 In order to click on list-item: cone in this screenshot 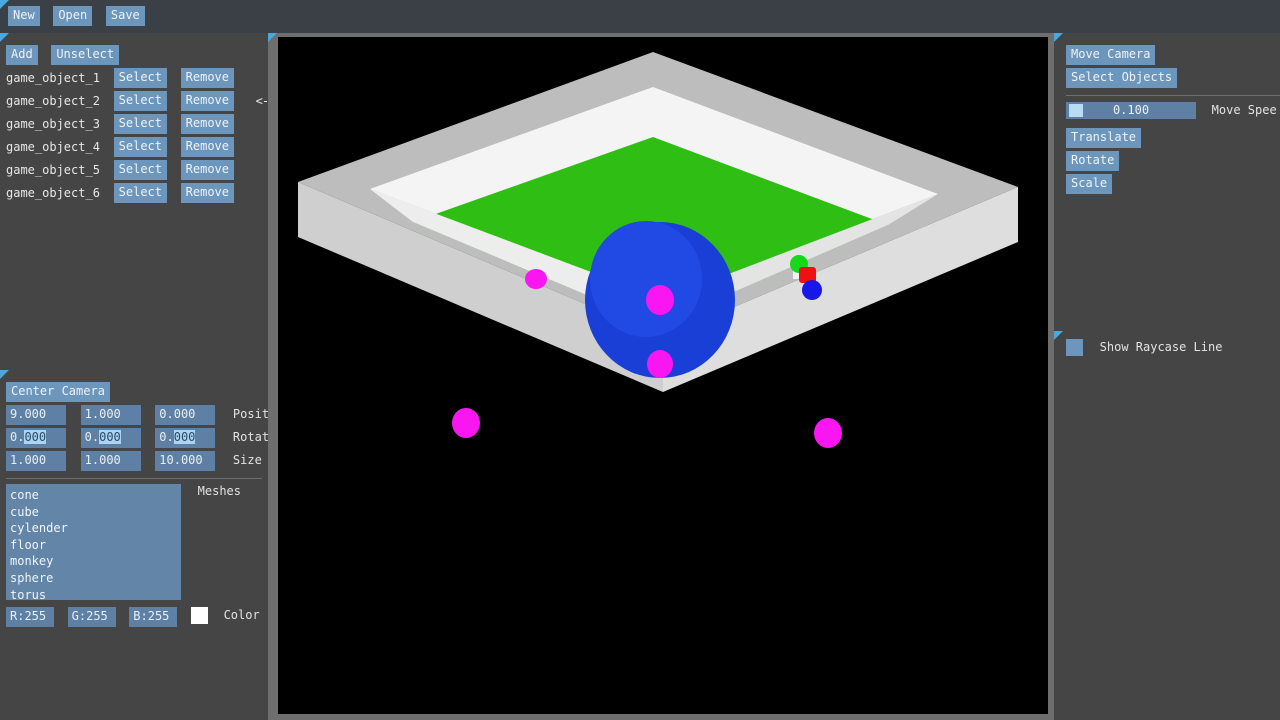, I will do `click(95, 495)`.